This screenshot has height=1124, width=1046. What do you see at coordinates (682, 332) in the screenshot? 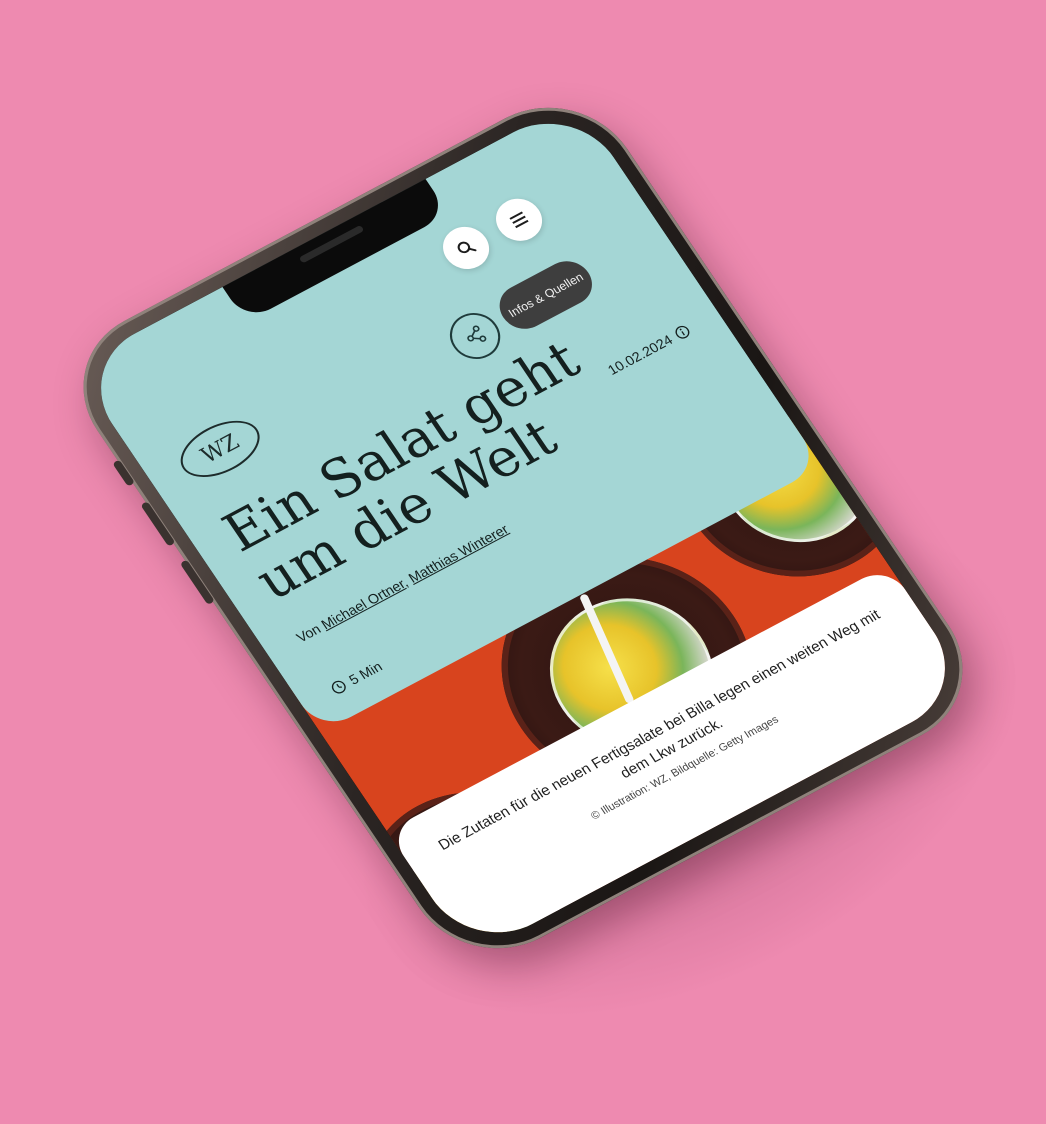
I see `info-icon` at bounding box center [682, 332].